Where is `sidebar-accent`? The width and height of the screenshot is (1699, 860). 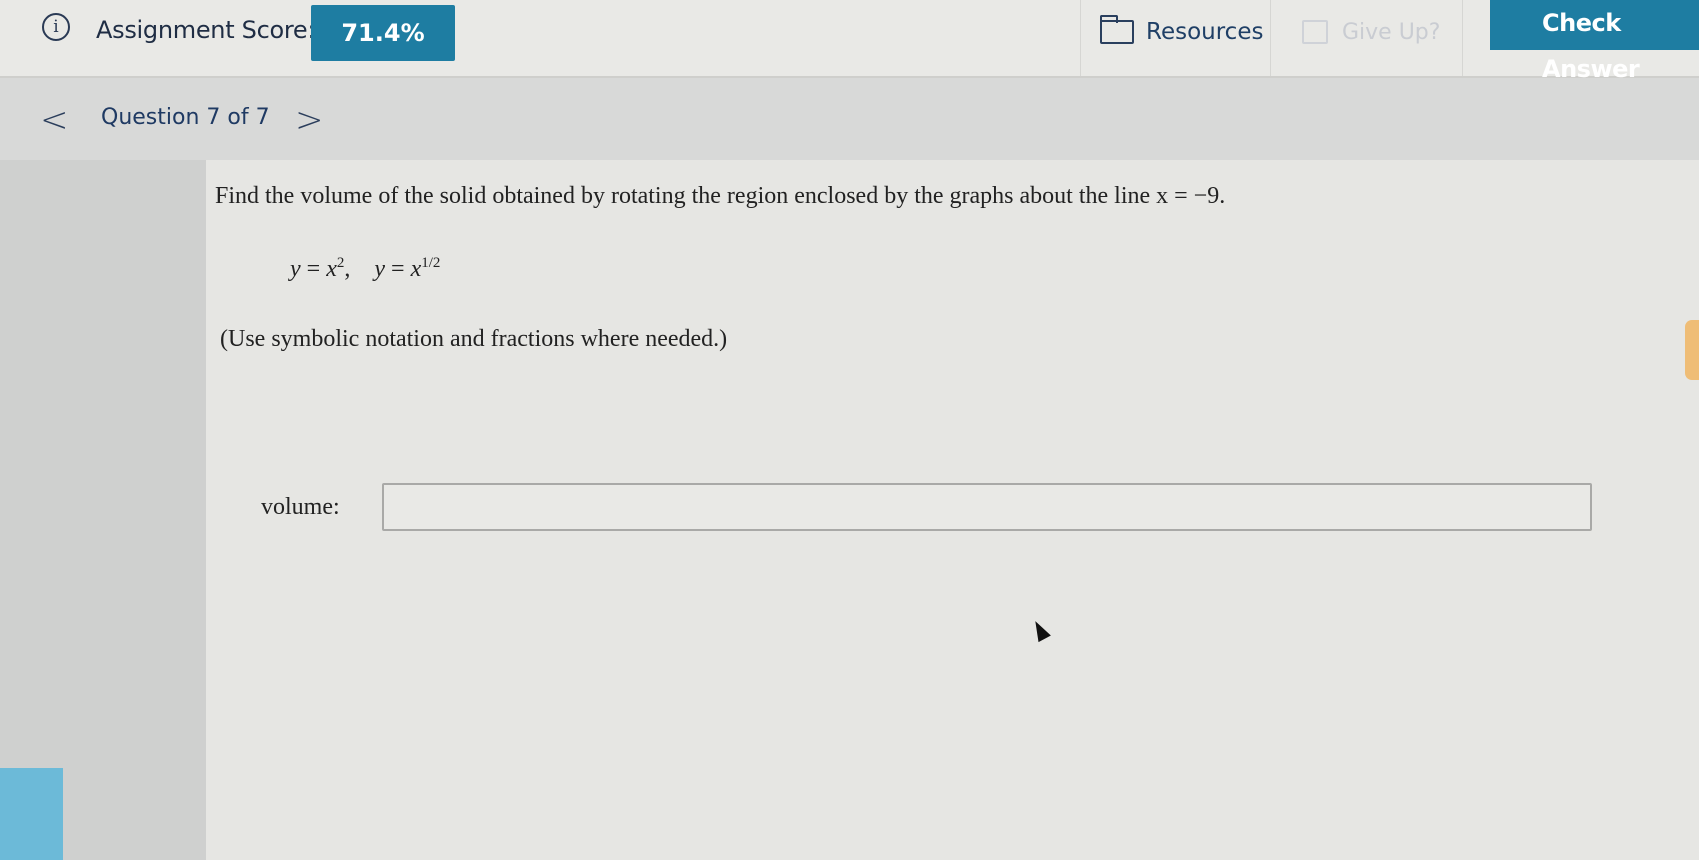
sidebar-accent is located at coordinates (31, 814).